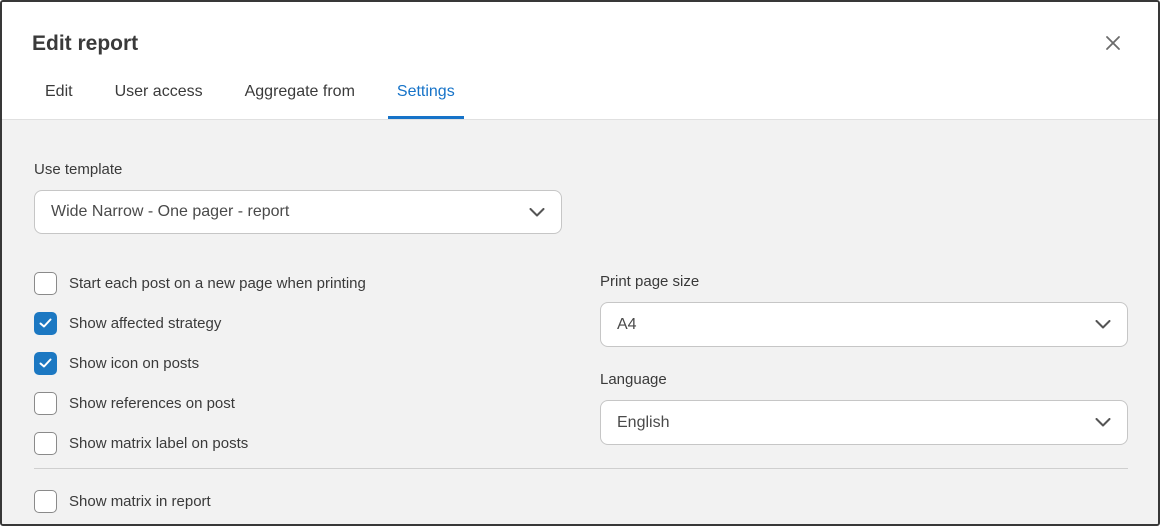 Image resolution: width=1160 pixels, height=526 pixels. Describe the element at coordinates (159, 443) in the screenshot. I see `checkbox-label: Show matrix label on posts` at that location.